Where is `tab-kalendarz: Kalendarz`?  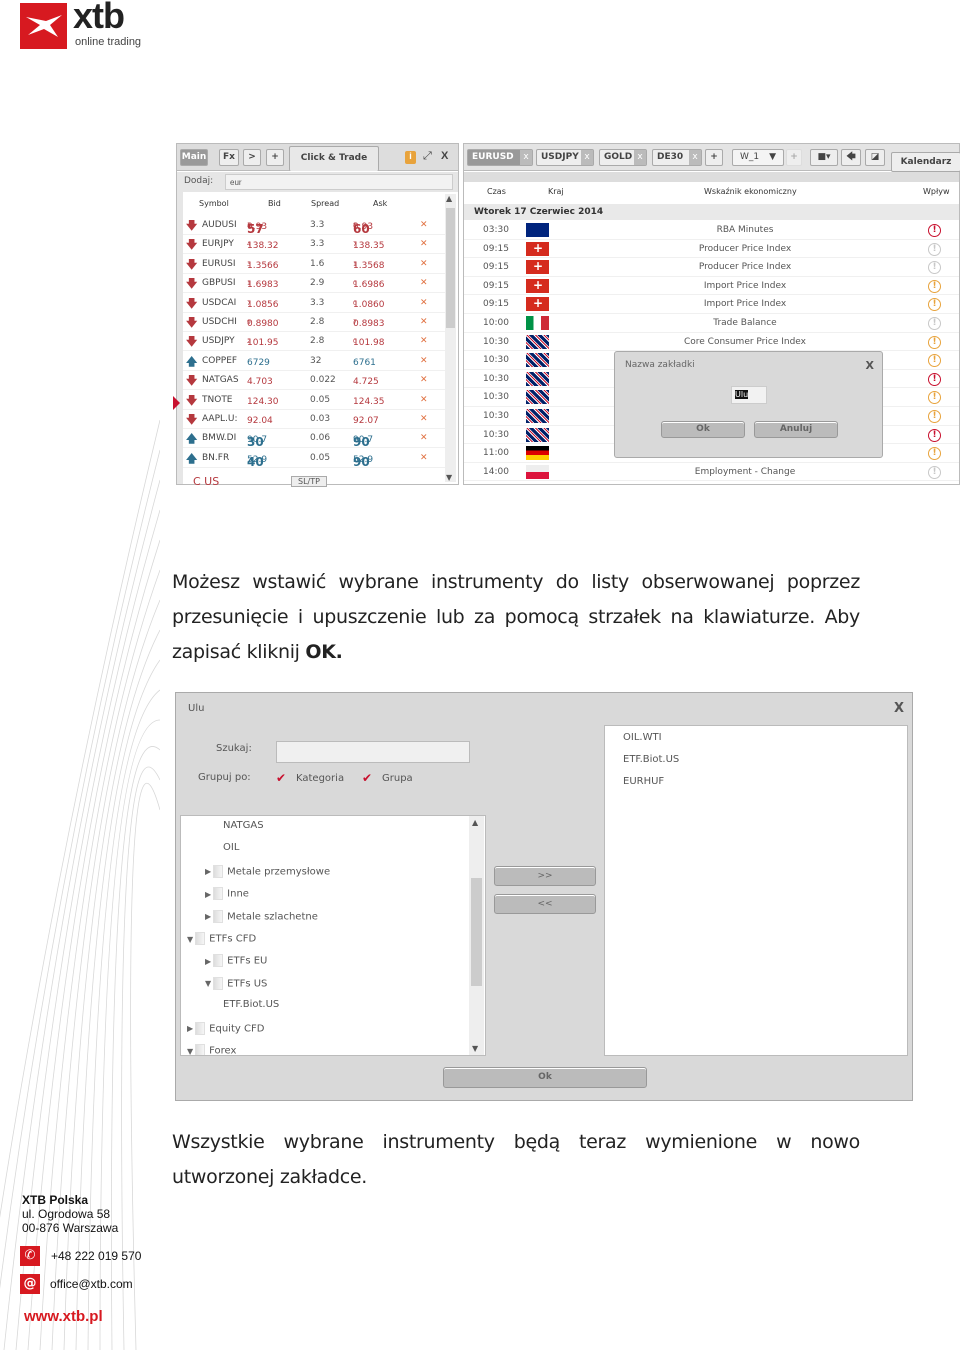
tab-kalendarz: Kalendarz is located at coordinates (925, 162).